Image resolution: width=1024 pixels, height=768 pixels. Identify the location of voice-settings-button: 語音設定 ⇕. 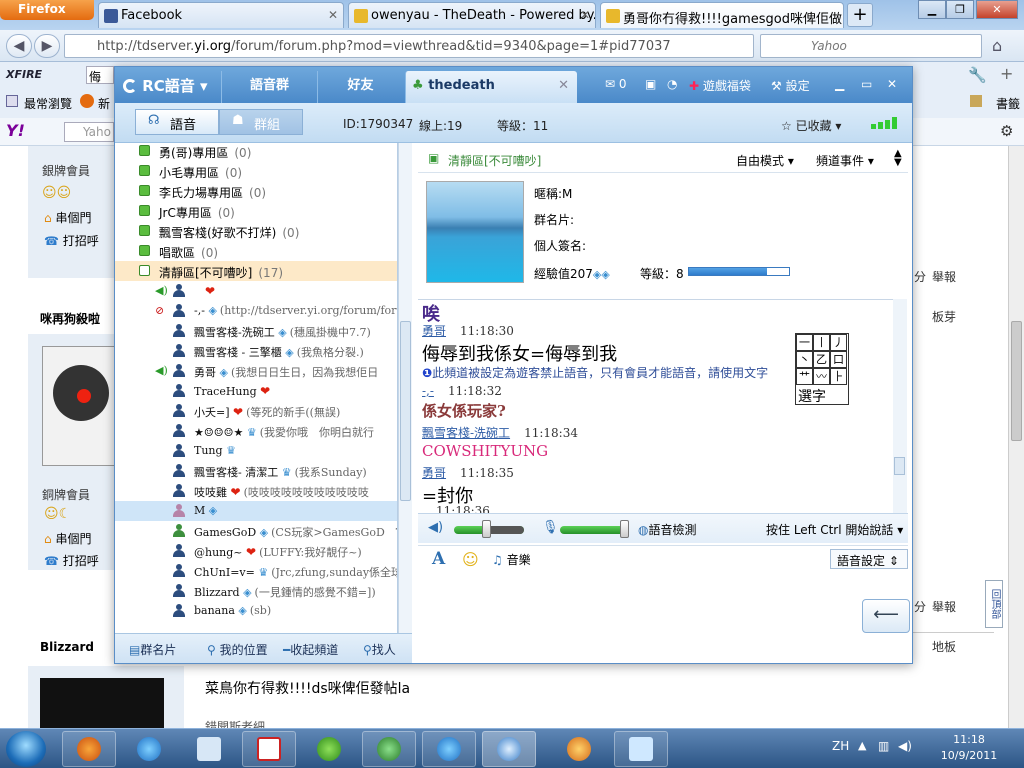
(869, 559).